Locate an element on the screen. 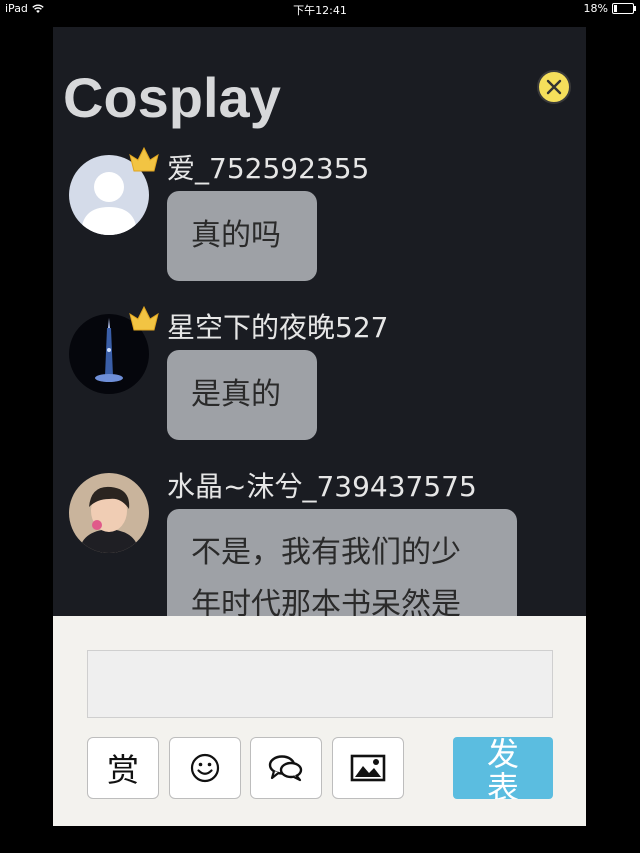  chat-button is located at coordinates (286, 768).